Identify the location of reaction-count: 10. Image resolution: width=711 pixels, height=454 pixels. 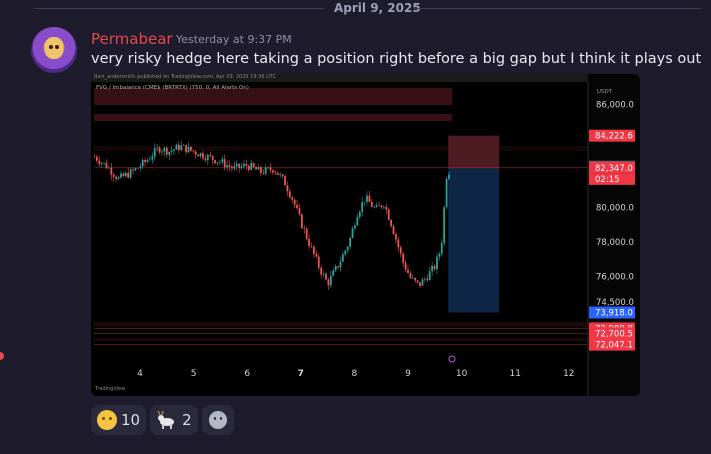
(131, 420).